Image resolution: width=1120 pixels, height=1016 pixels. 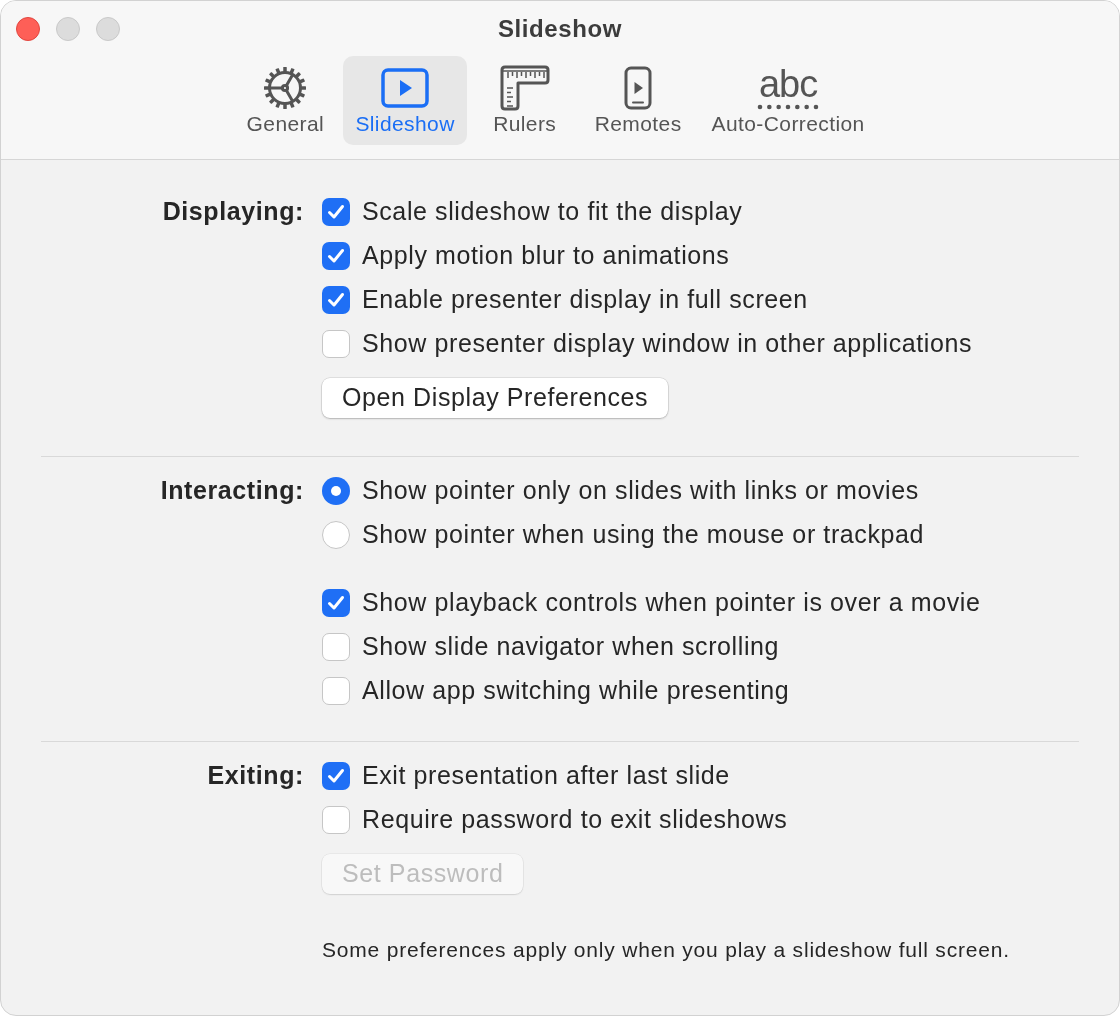 I want to click on phone-play-icon, so click(x=638, y=88).